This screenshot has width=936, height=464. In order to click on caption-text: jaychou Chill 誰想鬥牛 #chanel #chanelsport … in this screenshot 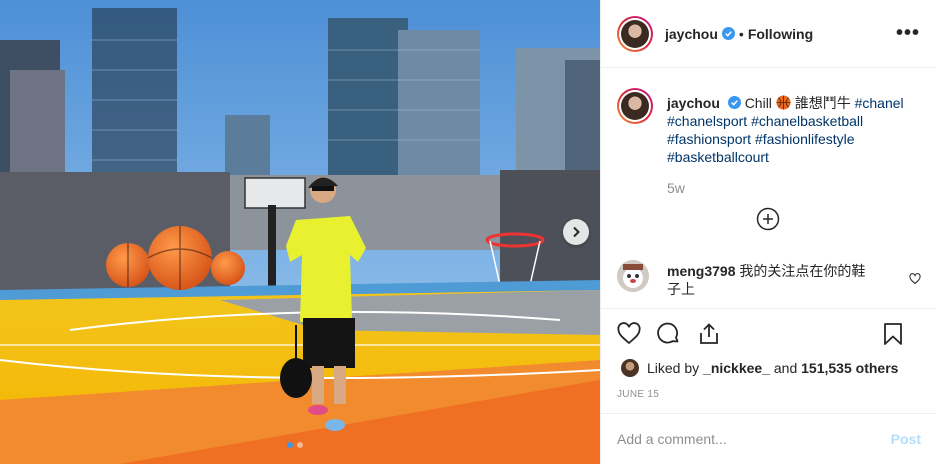, I will do `click(794, 127)`.